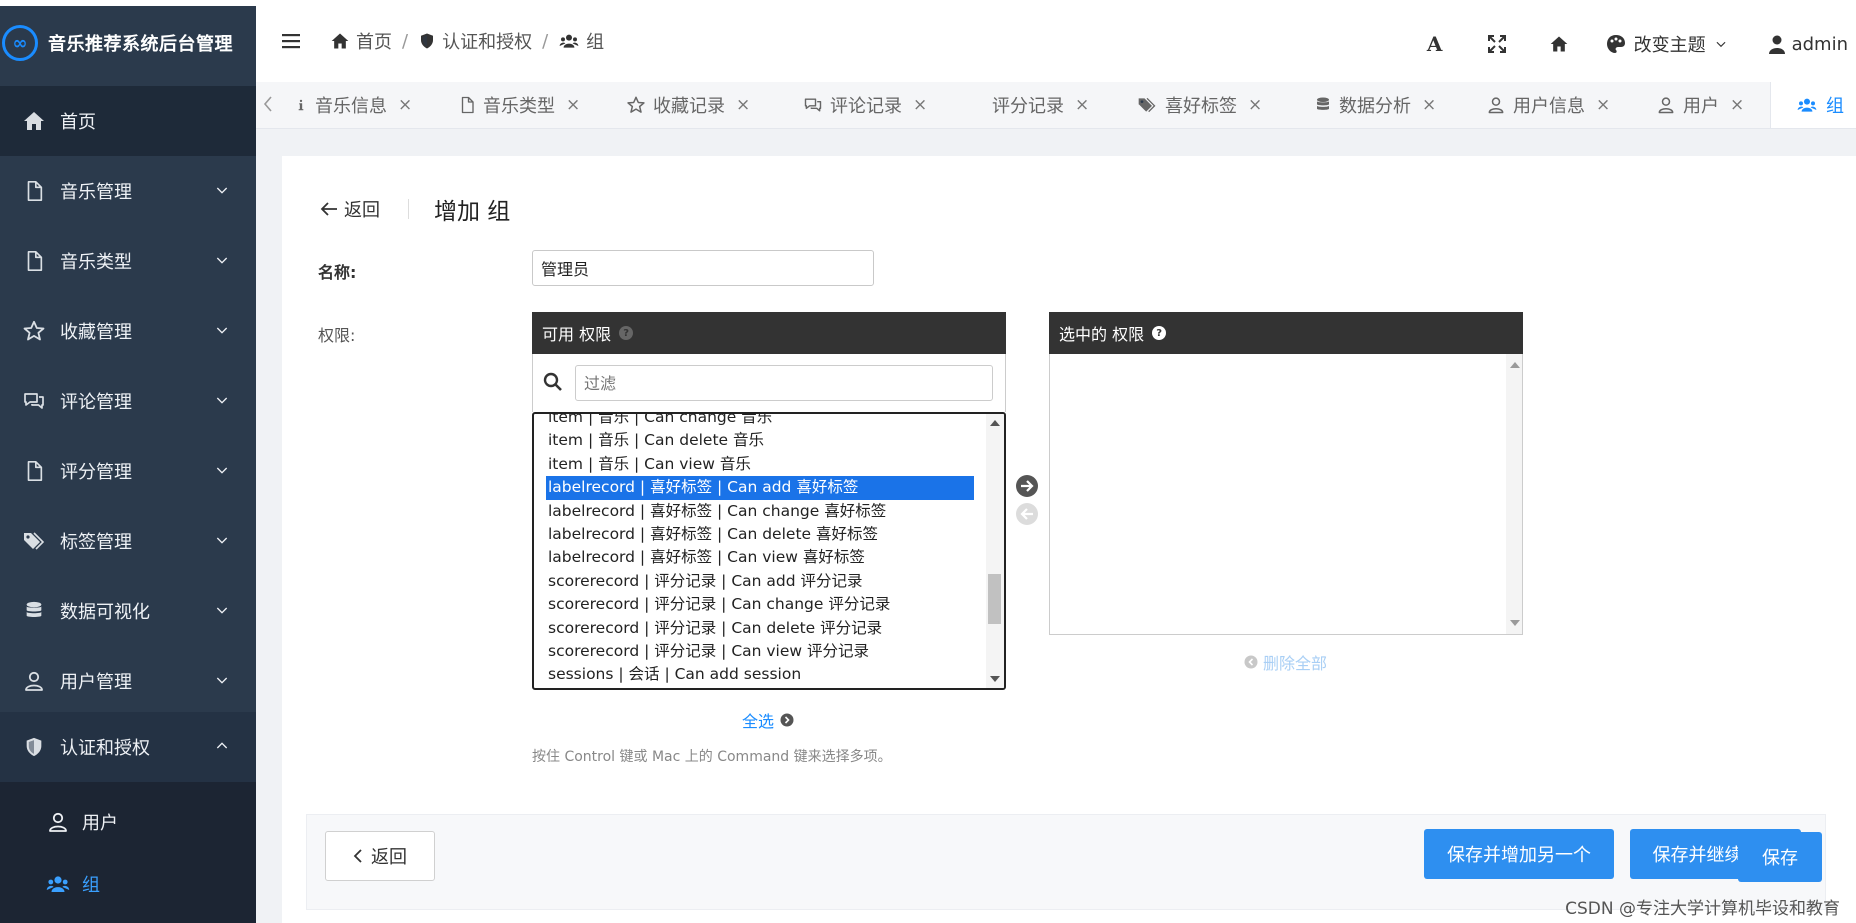 Image resolution: width=1856 pixels, height=923 pixels. Describe the element at coordinates (760, 488) in the screenshot. I see `permission-option-selected: labelrecord | 喜好标签 | Can add 喜好标签` at that location.